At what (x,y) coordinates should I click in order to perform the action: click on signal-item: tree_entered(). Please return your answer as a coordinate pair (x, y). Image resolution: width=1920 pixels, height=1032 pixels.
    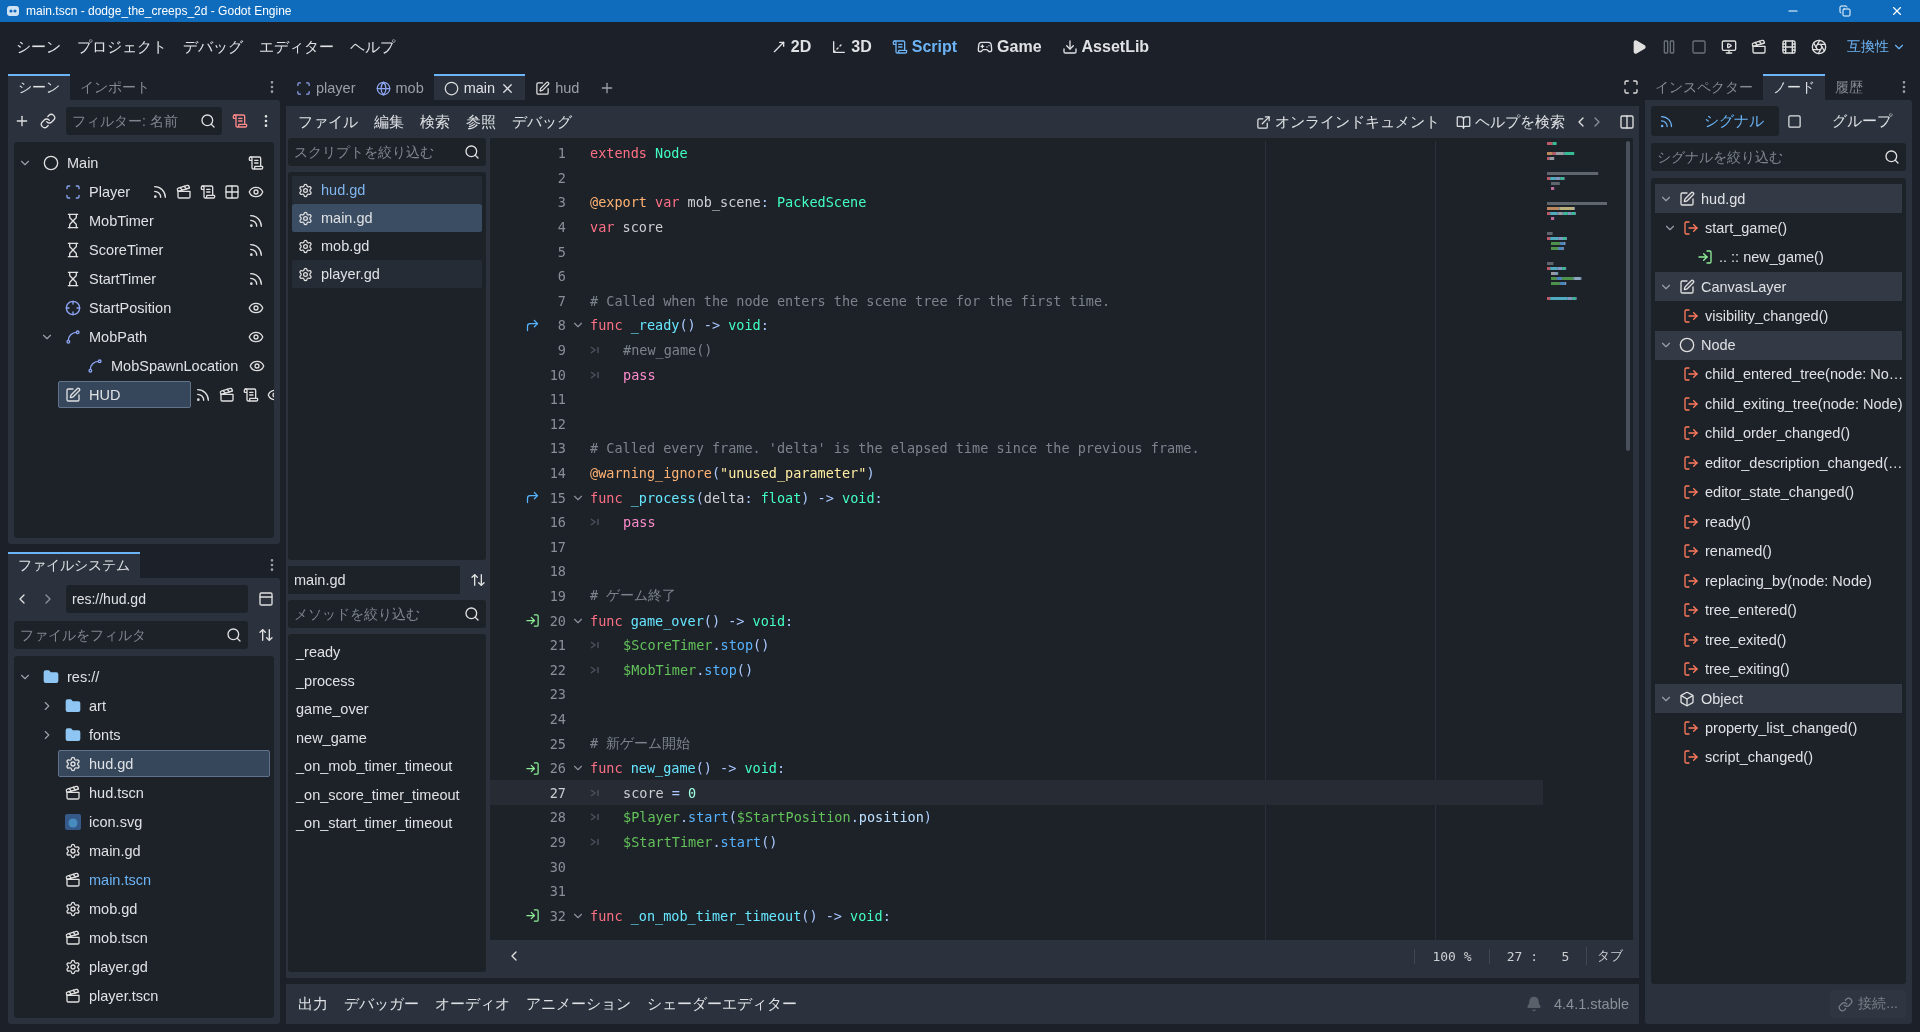
    Looking at the image, I should click on (1751, 610).